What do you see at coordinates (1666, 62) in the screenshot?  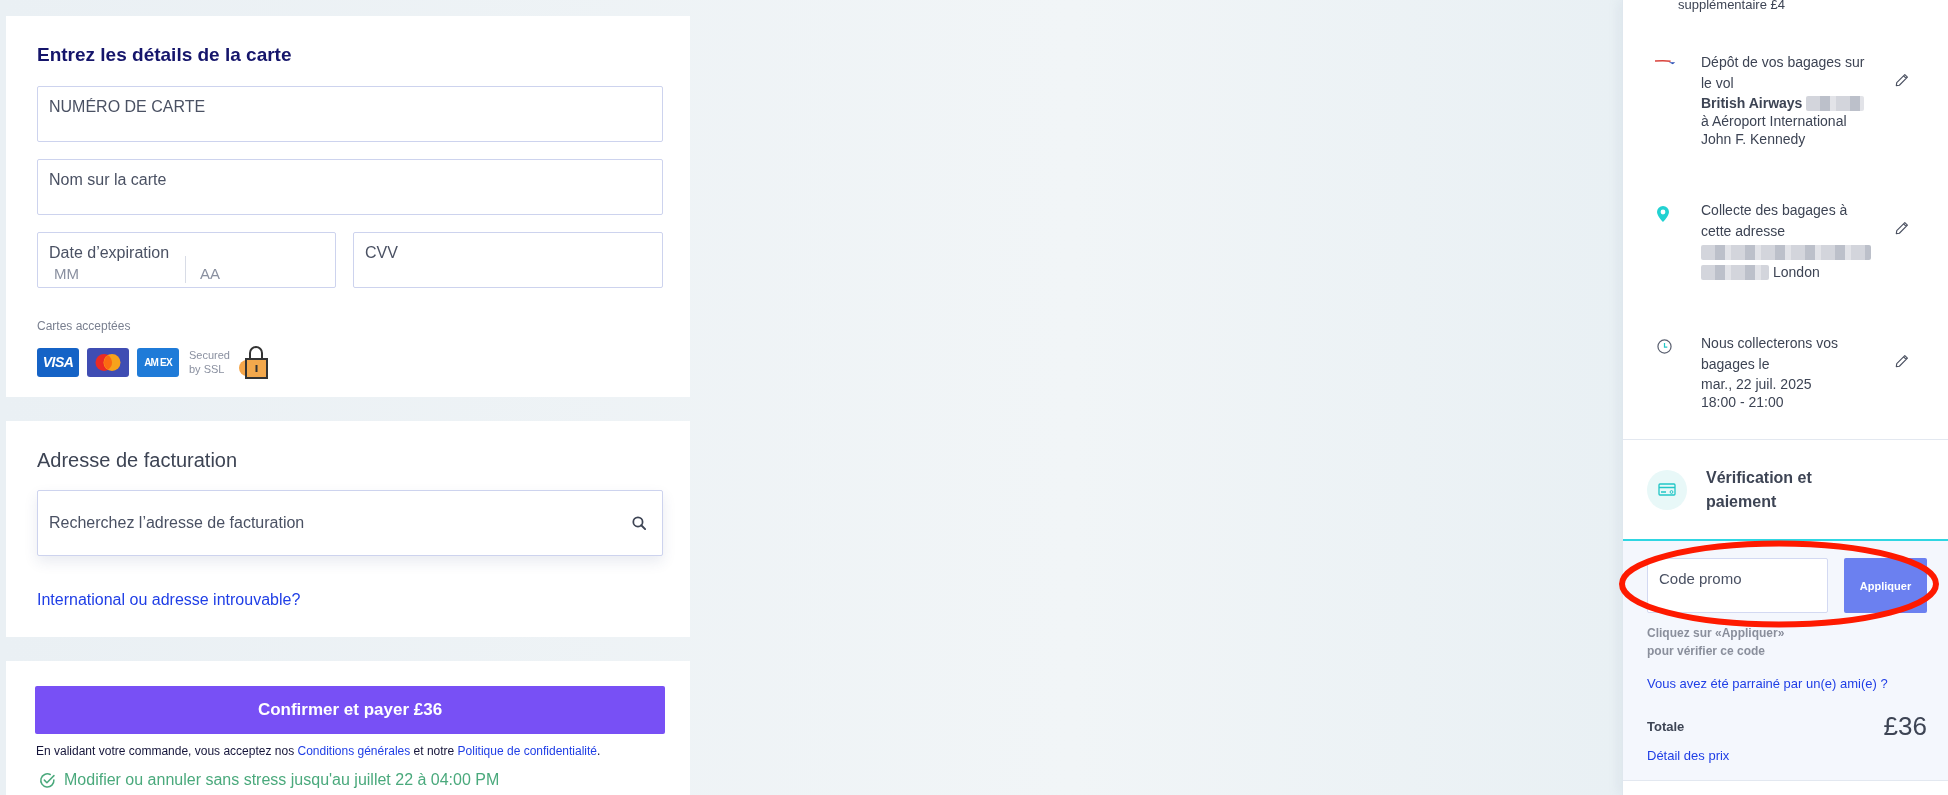 I see `swoosh-icon` at bounding box center [1666, 62].